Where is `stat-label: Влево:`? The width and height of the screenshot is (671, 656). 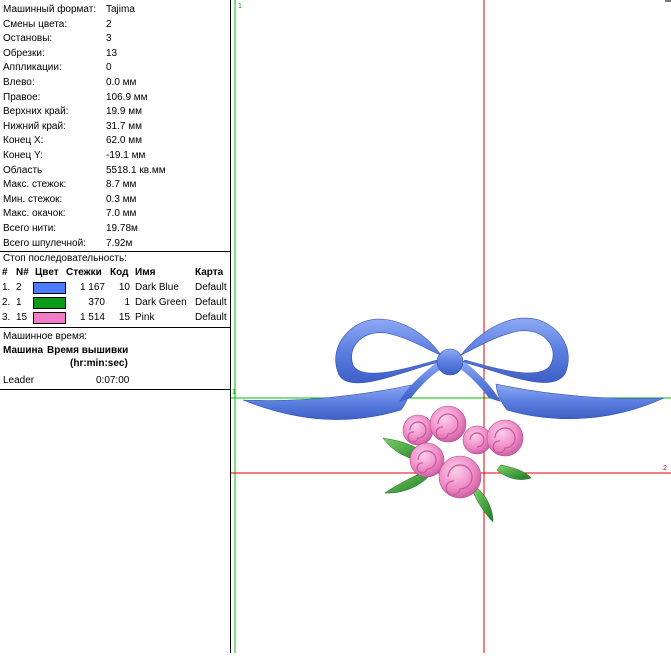 stat-label: Влево: is located at coordinates (19, 82).